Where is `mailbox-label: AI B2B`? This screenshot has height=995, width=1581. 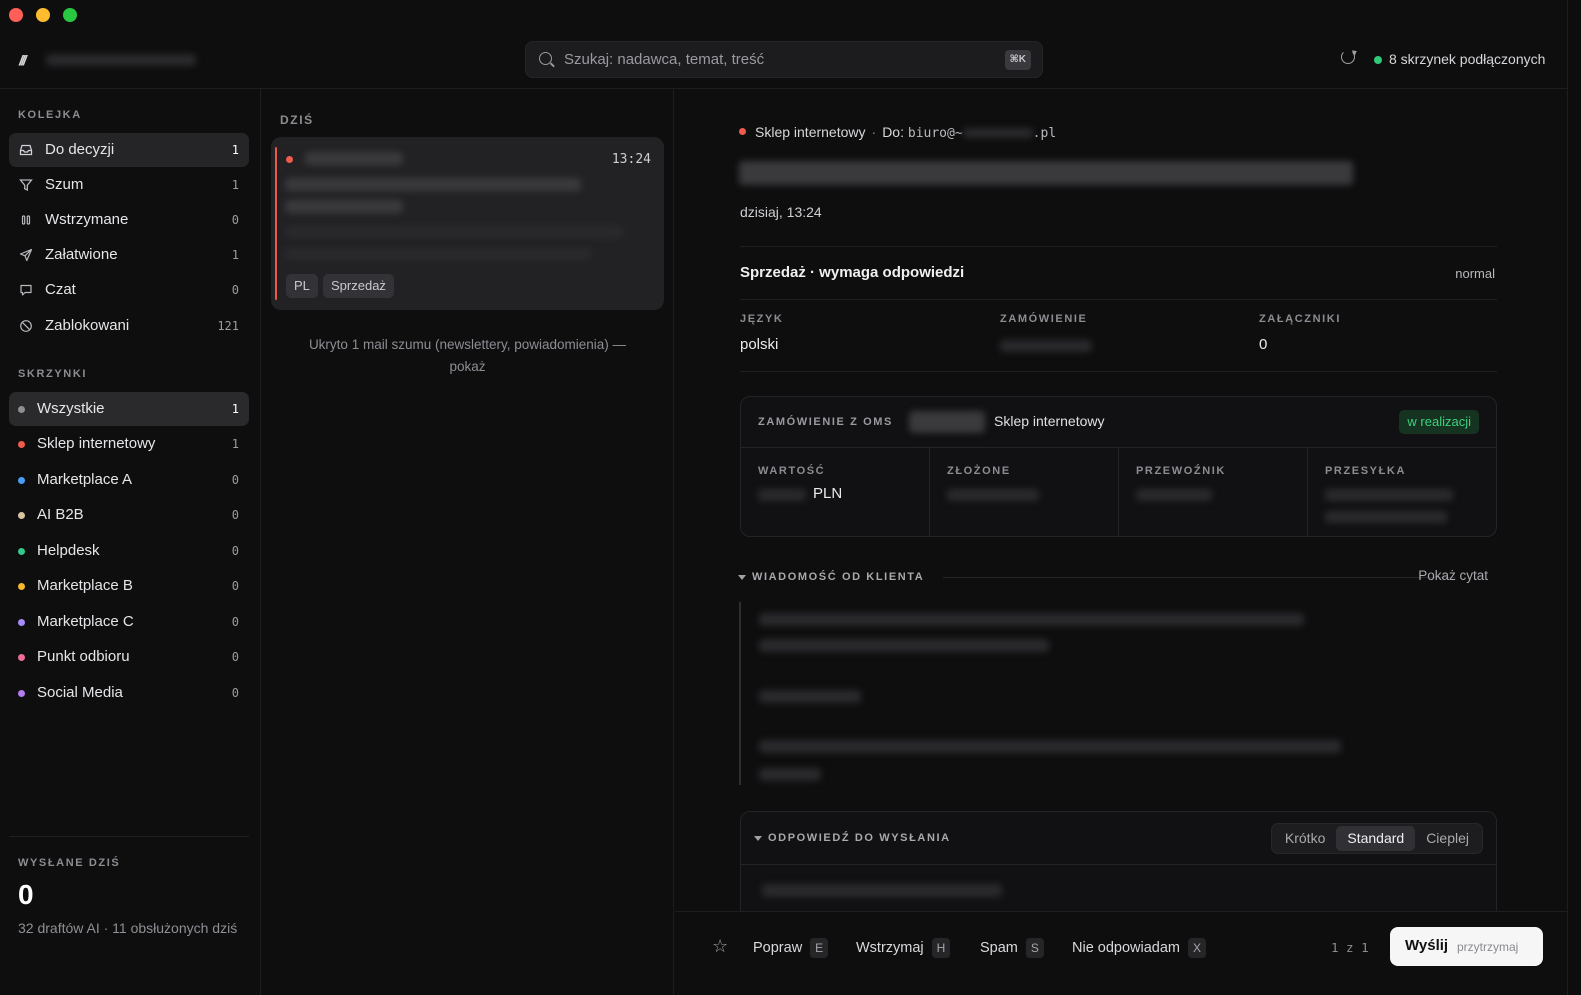
mailbox-label: AI B2B is located at coordinates (60, 514).